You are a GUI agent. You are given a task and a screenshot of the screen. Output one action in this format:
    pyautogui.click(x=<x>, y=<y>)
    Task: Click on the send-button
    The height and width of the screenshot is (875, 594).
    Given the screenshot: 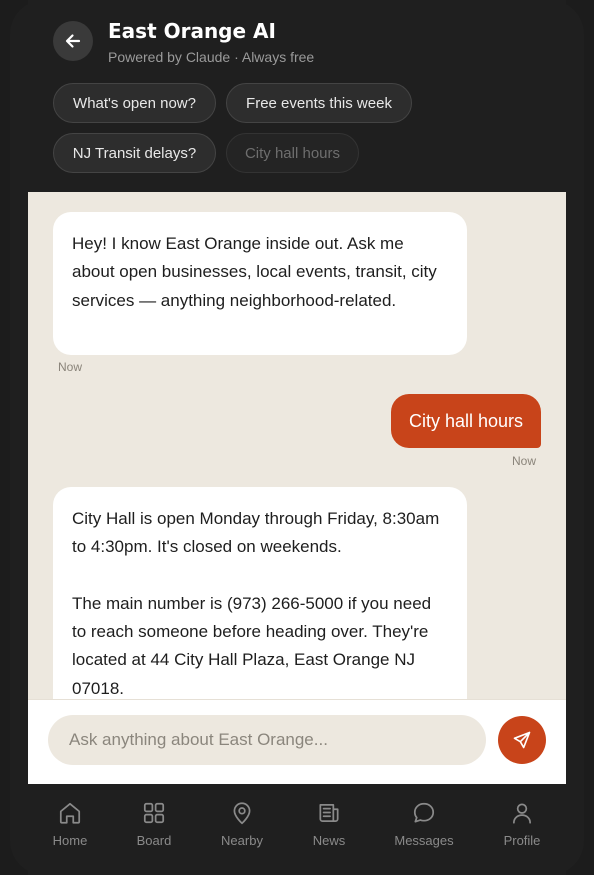 What is the action you would take?
    pyautogui.click(x=522, y=740)
    